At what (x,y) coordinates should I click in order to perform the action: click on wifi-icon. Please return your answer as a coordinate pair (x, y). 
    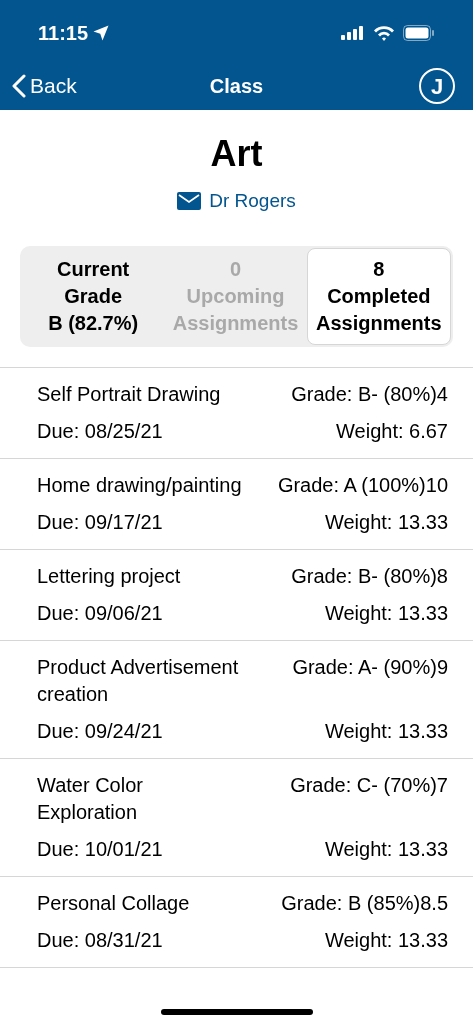
    Looking at the image, I should click on (384, 33).